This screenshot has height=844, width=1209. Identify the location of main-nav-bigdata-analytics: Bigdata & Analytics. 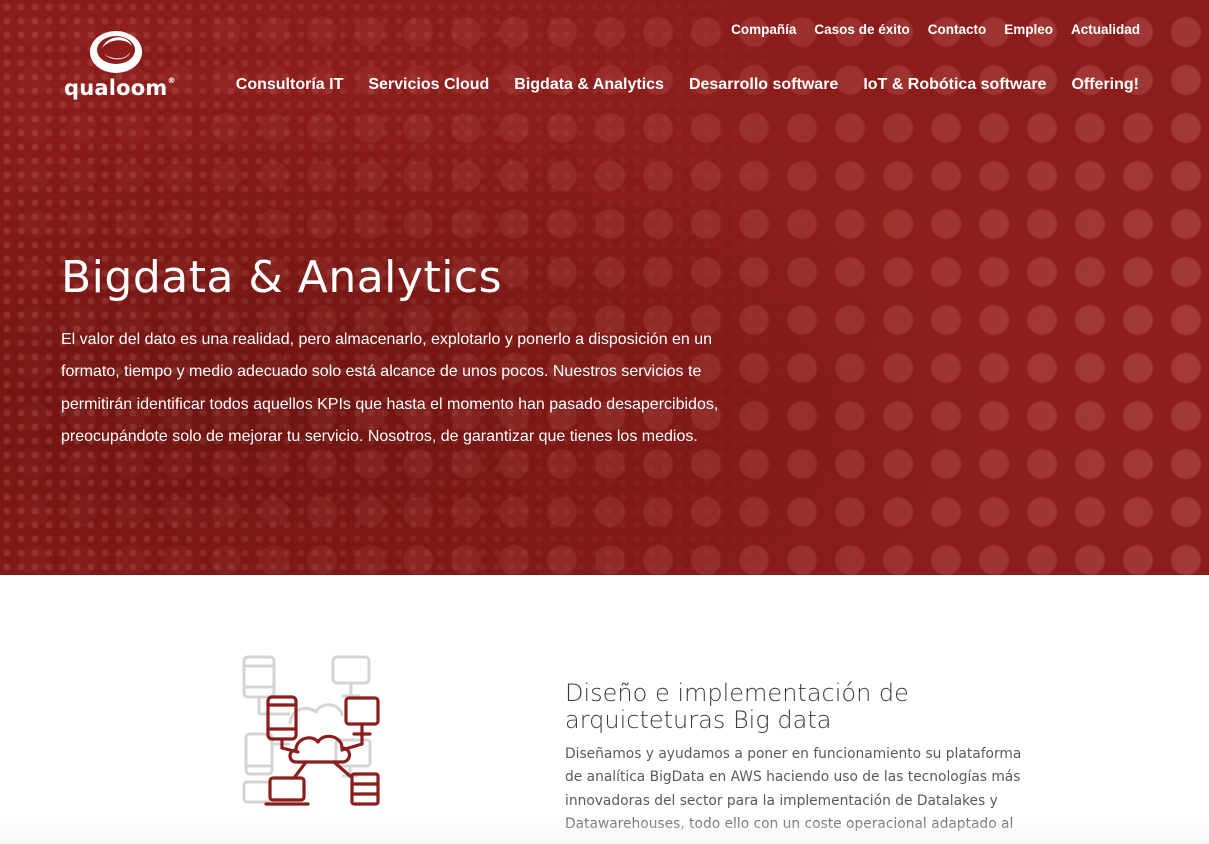
(589, 85).